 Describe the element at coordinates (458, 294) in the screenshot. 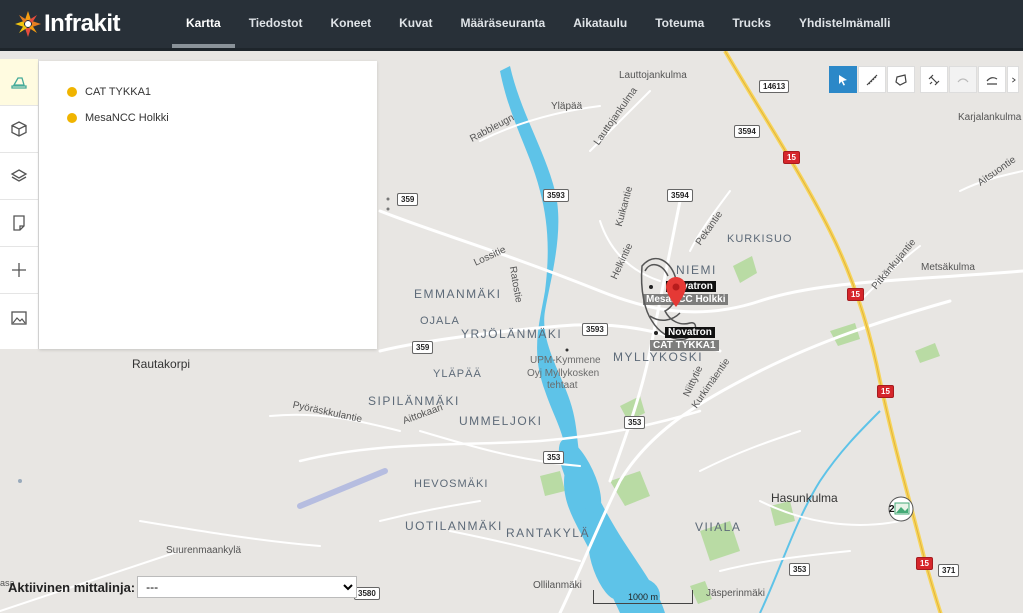

I see `map-label-emmanmaki: EMMANMÄKI` at that location.